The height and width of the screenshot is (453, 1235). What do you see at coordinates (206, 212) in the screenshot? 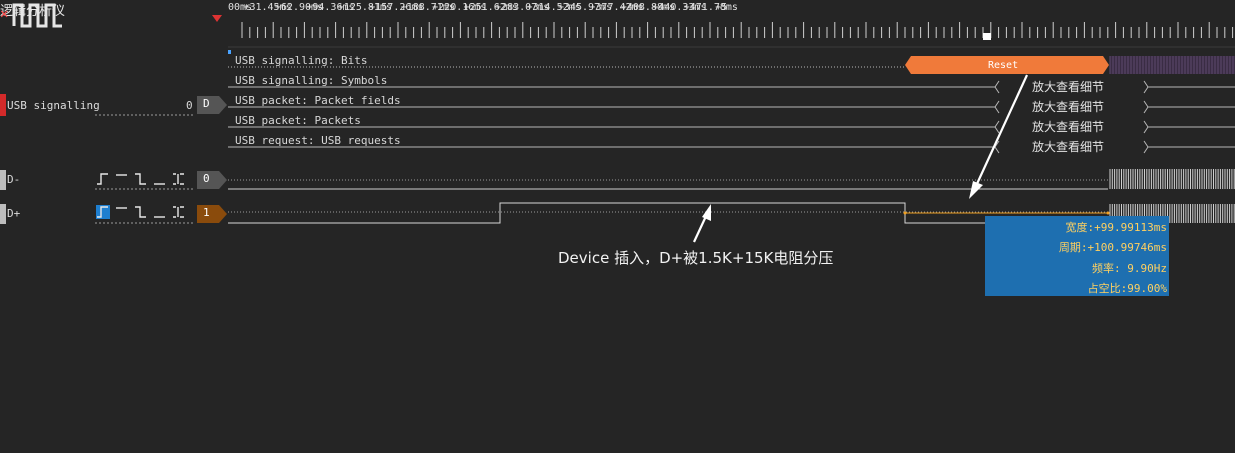
I see `channel-tag-label: 1` at bounding box center [206, 212].